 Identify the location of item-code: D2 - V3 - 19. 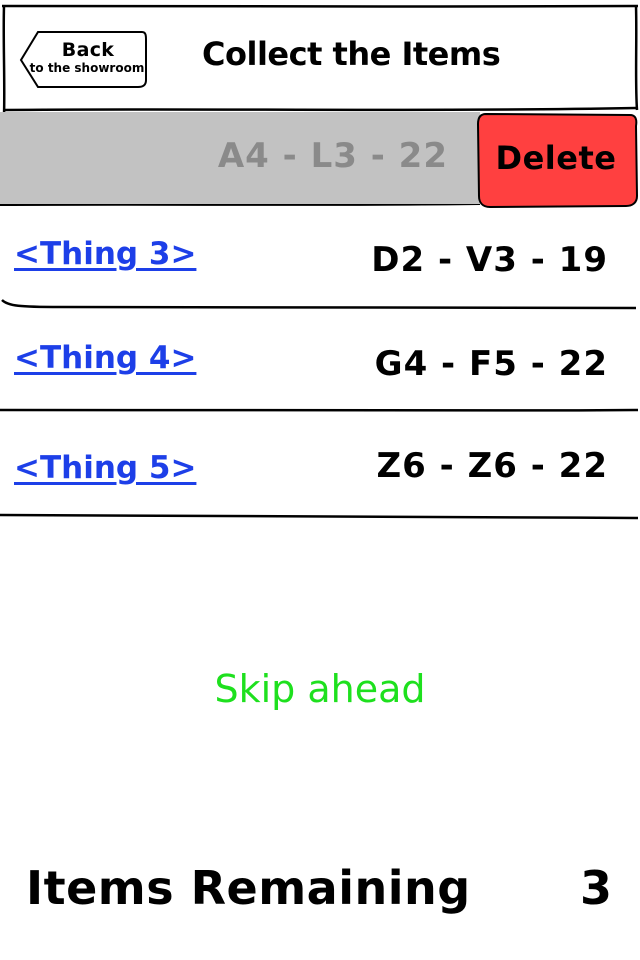
(489, 260).